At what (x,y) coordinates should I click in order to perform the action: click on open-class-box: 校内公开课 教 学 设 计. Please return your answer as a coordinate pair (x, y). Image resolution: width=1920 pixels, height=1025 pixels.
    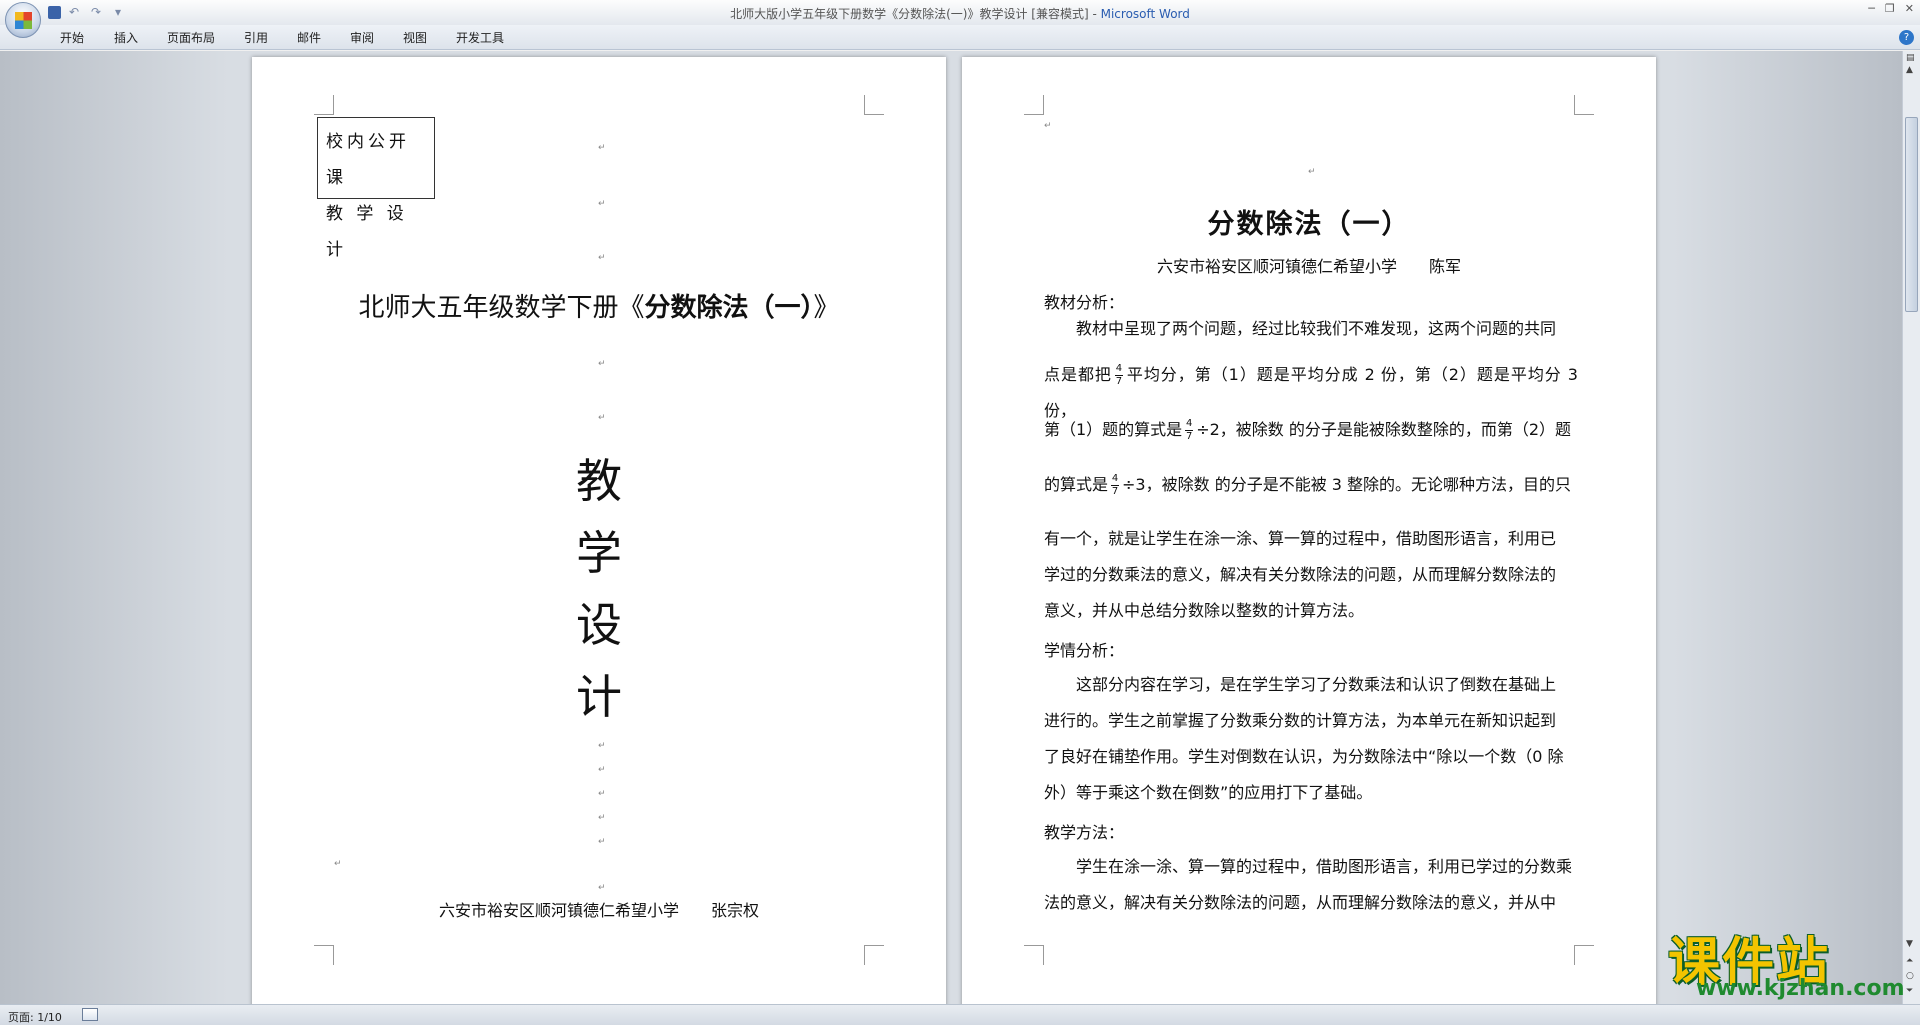
    Looking at the image, I should click on (376, 188).